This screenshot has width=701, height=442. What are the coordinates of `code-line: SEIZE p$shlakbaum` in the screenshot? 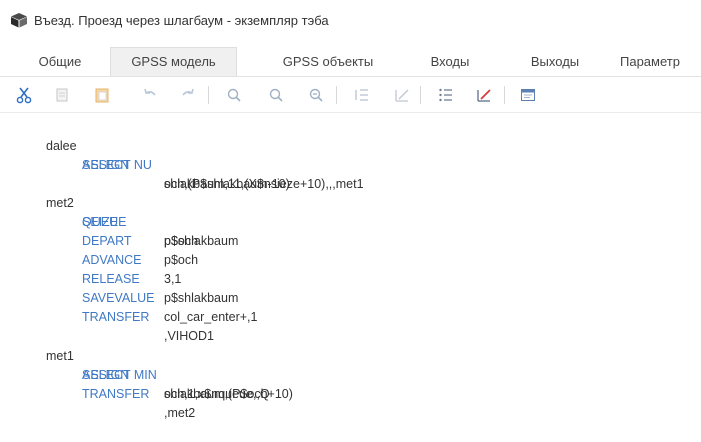 It's located at (350, 221).